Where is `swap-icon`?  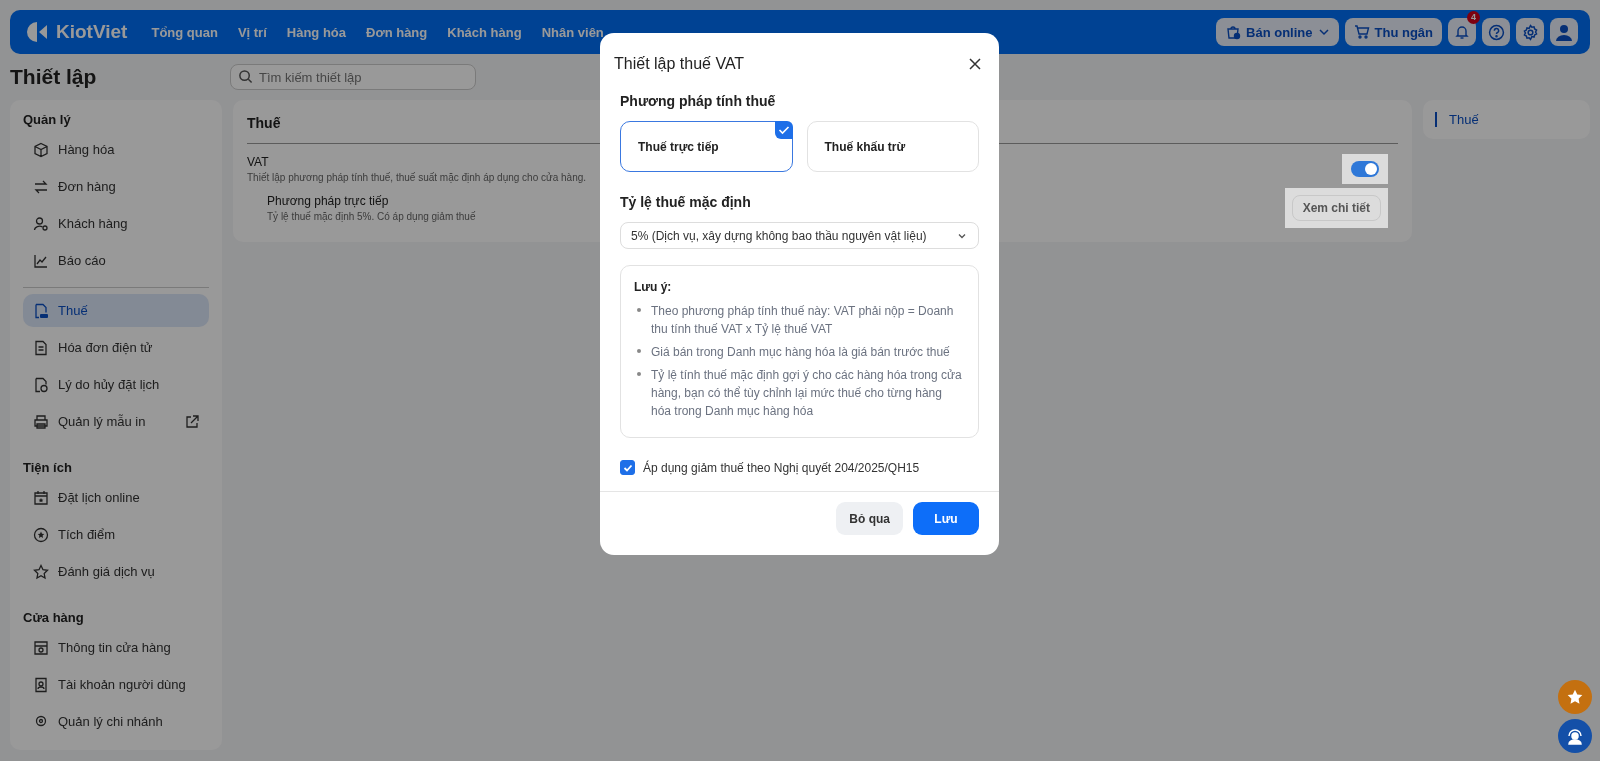
swap-icon is located at coordinates (41, 186).